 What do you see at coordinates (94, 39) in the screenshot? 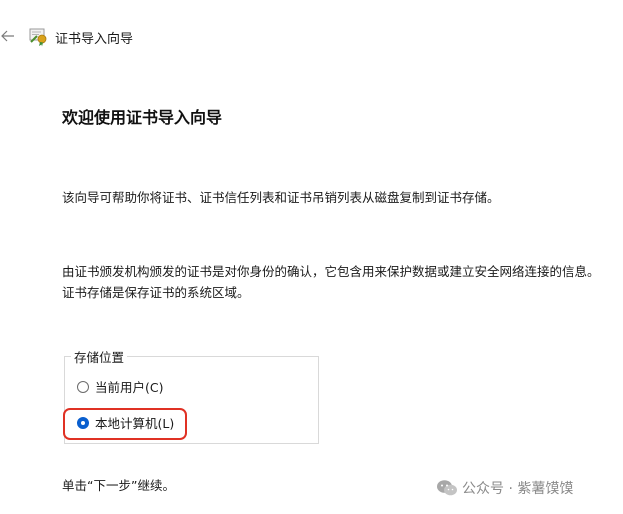
I see `wizard-title: 证书导入向导` at bounding box center [94, 39].